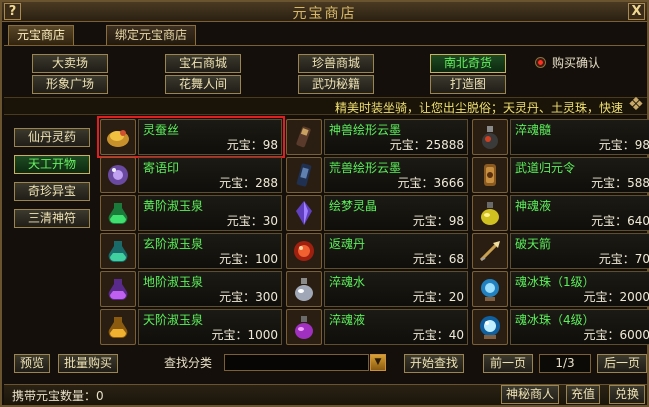 The image size is (649, 407). I want to click on shop-item: 玄阶淑玉泉 元宝：100, so click(191, 251).